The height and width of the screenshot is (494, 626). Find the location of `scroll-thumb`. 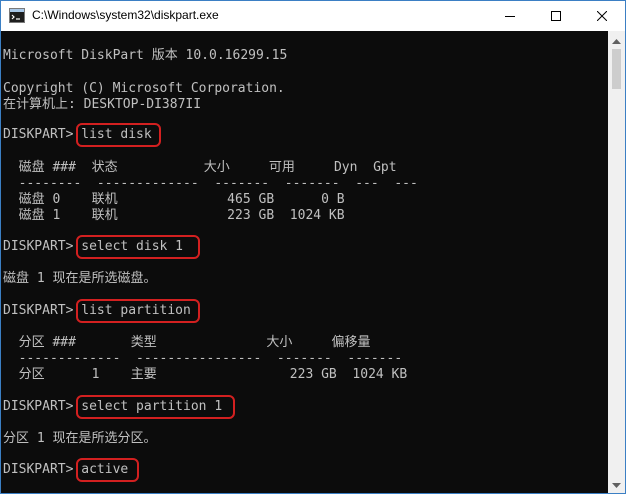

scroll-thumb is located at coordinates (616, 69).